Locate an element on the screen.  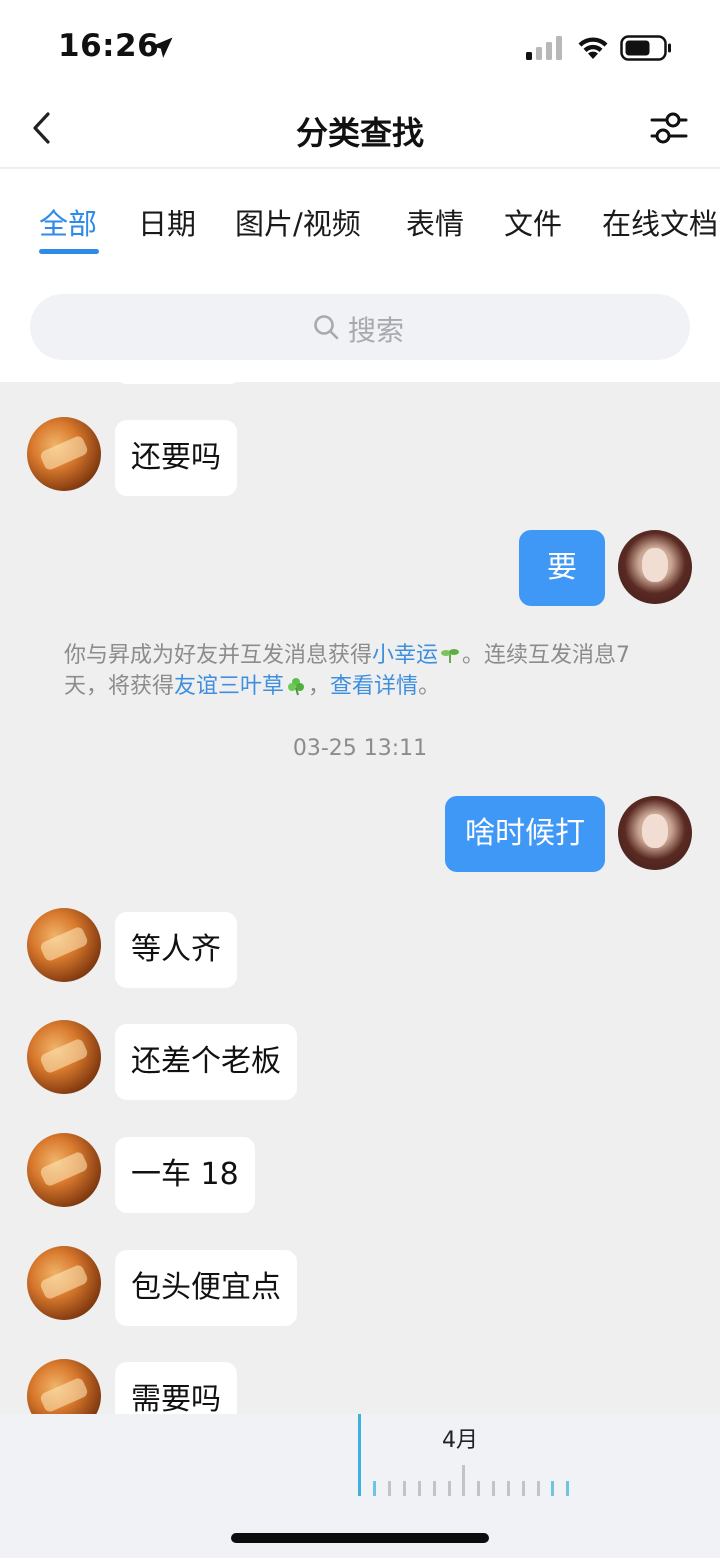
month-label: 4月 is located at coordinates (460, 1440).